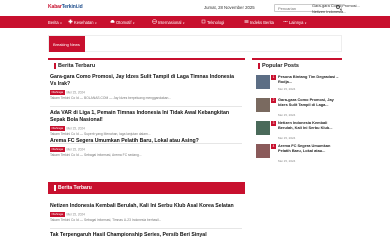 This screenshot has height=240, width=390. What do you see at coordinates (297, 59) in the screenshot?
I see `popular-section-top` at bounding box center [297, 59].